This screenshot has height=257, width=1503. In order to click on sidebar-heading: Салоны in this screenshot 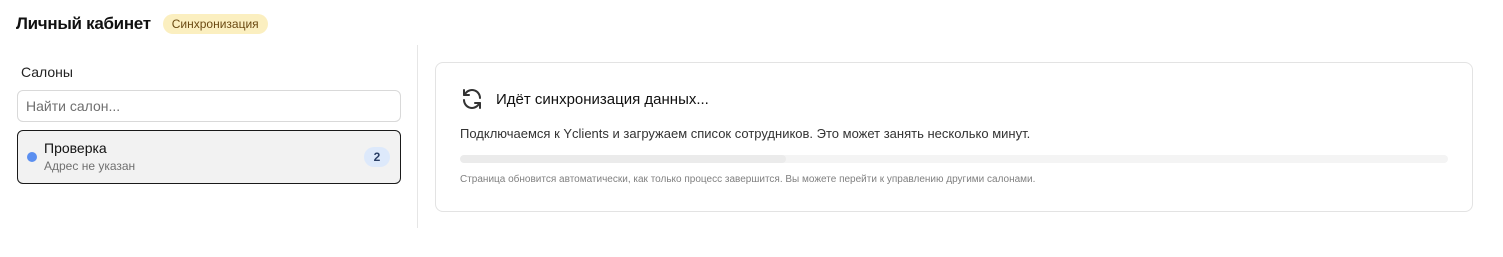, I will do `click(47, 72)`.